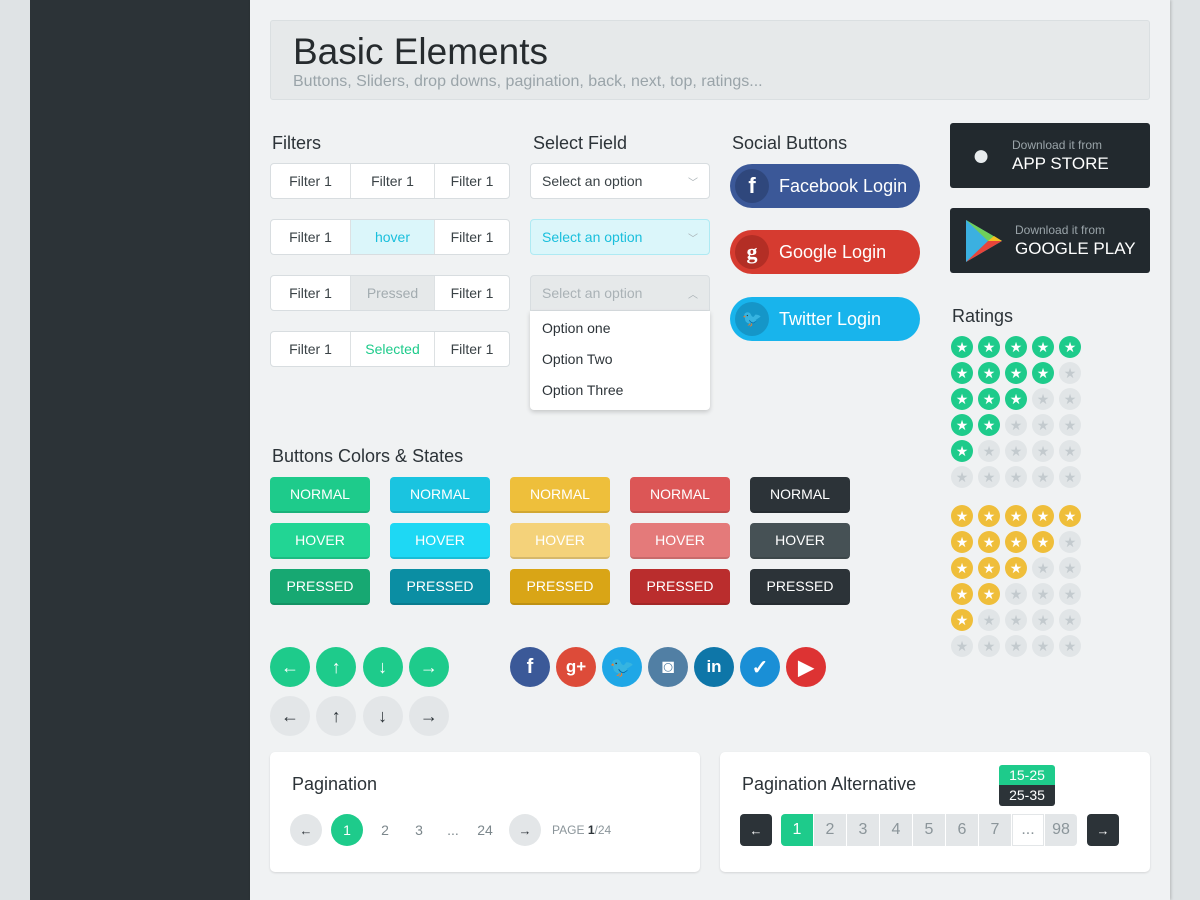 Image resolution: width=1200 pixels, height=900 pixels. What do you see at coordinates (668, 667) in the screenshot?
I see `instagram-icon: ◙` at bounding box center [668, 667].